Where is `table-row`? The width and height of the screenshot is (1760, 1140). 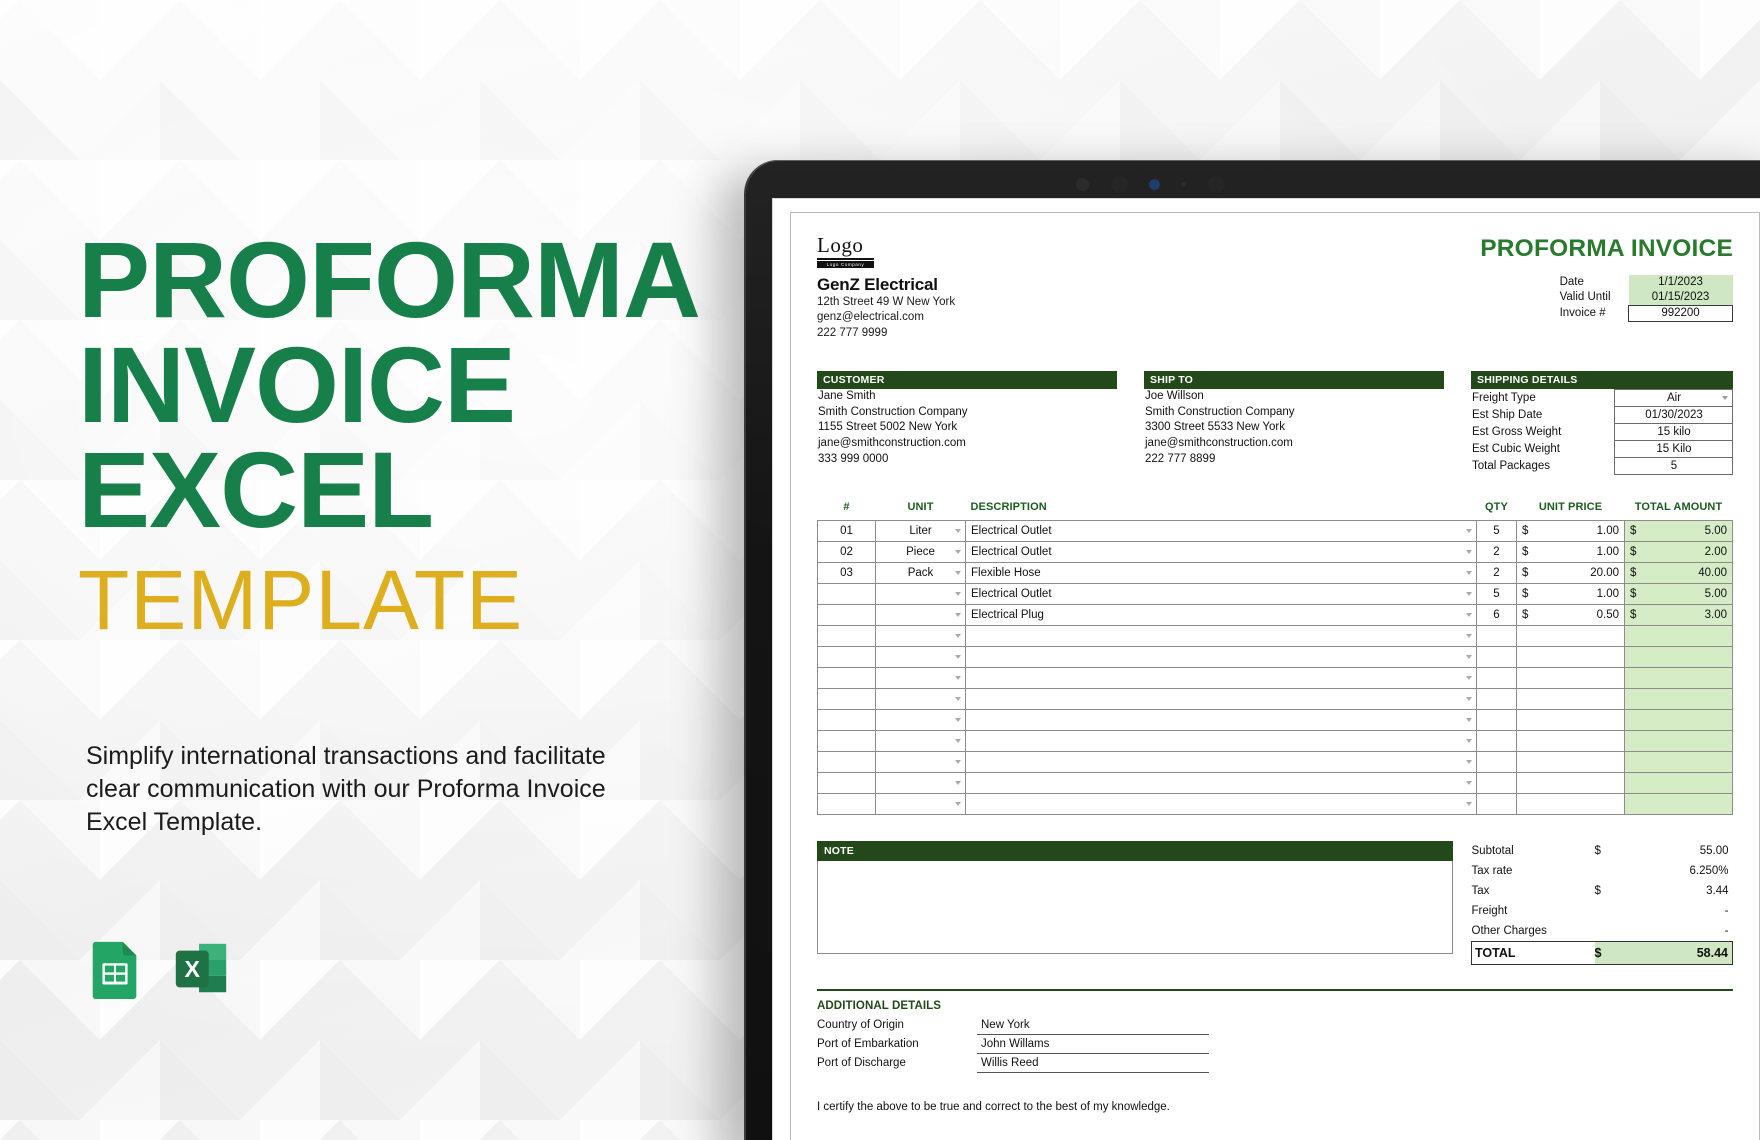
table-row is located at coordinates (1275, 719).